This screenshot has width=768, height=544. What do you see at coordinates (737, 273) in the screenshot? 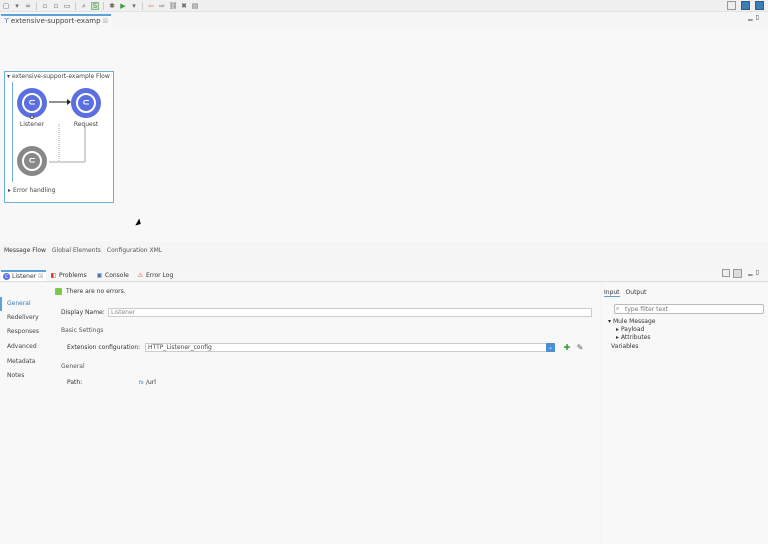
I see `view-filter-icon` at bounding box center [737, 273].